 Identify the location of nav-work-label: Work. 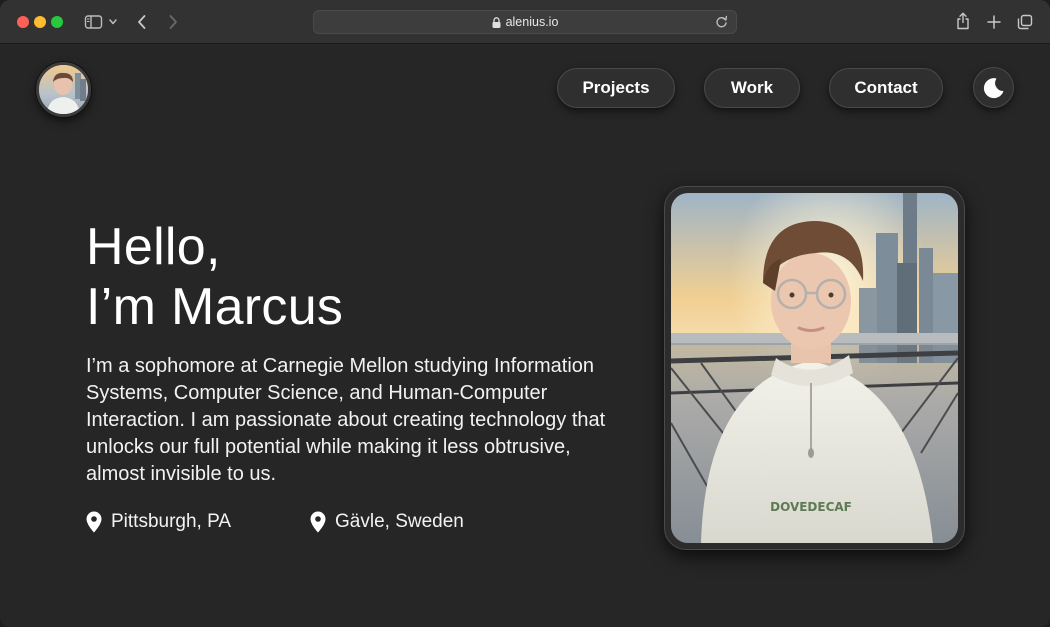
(752, 87).